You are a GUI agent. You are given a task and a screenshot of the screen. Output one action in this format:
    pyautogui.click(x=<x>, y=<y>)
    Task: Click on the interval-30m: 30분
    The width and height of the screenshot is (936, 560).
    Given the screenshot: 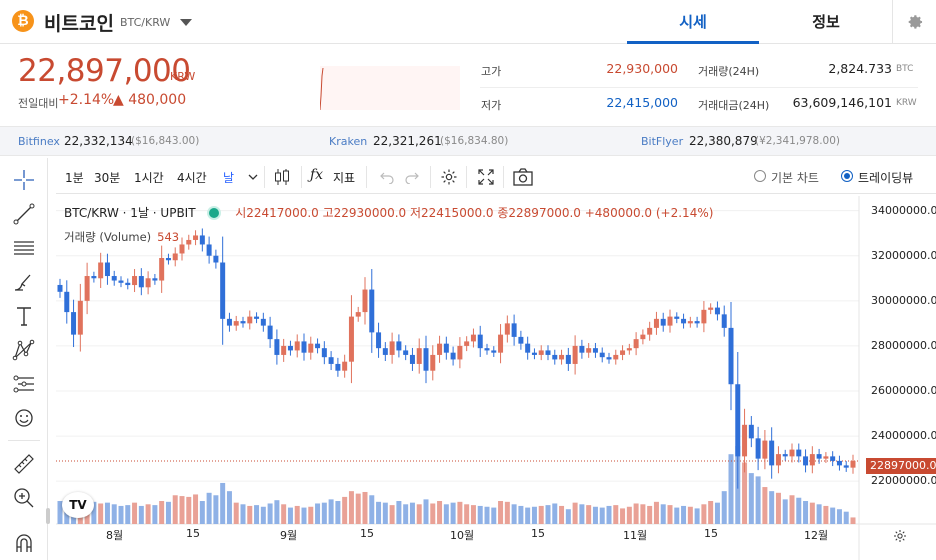 What is the action you would take?
    pyautogui.click(x=107, y=177)
    